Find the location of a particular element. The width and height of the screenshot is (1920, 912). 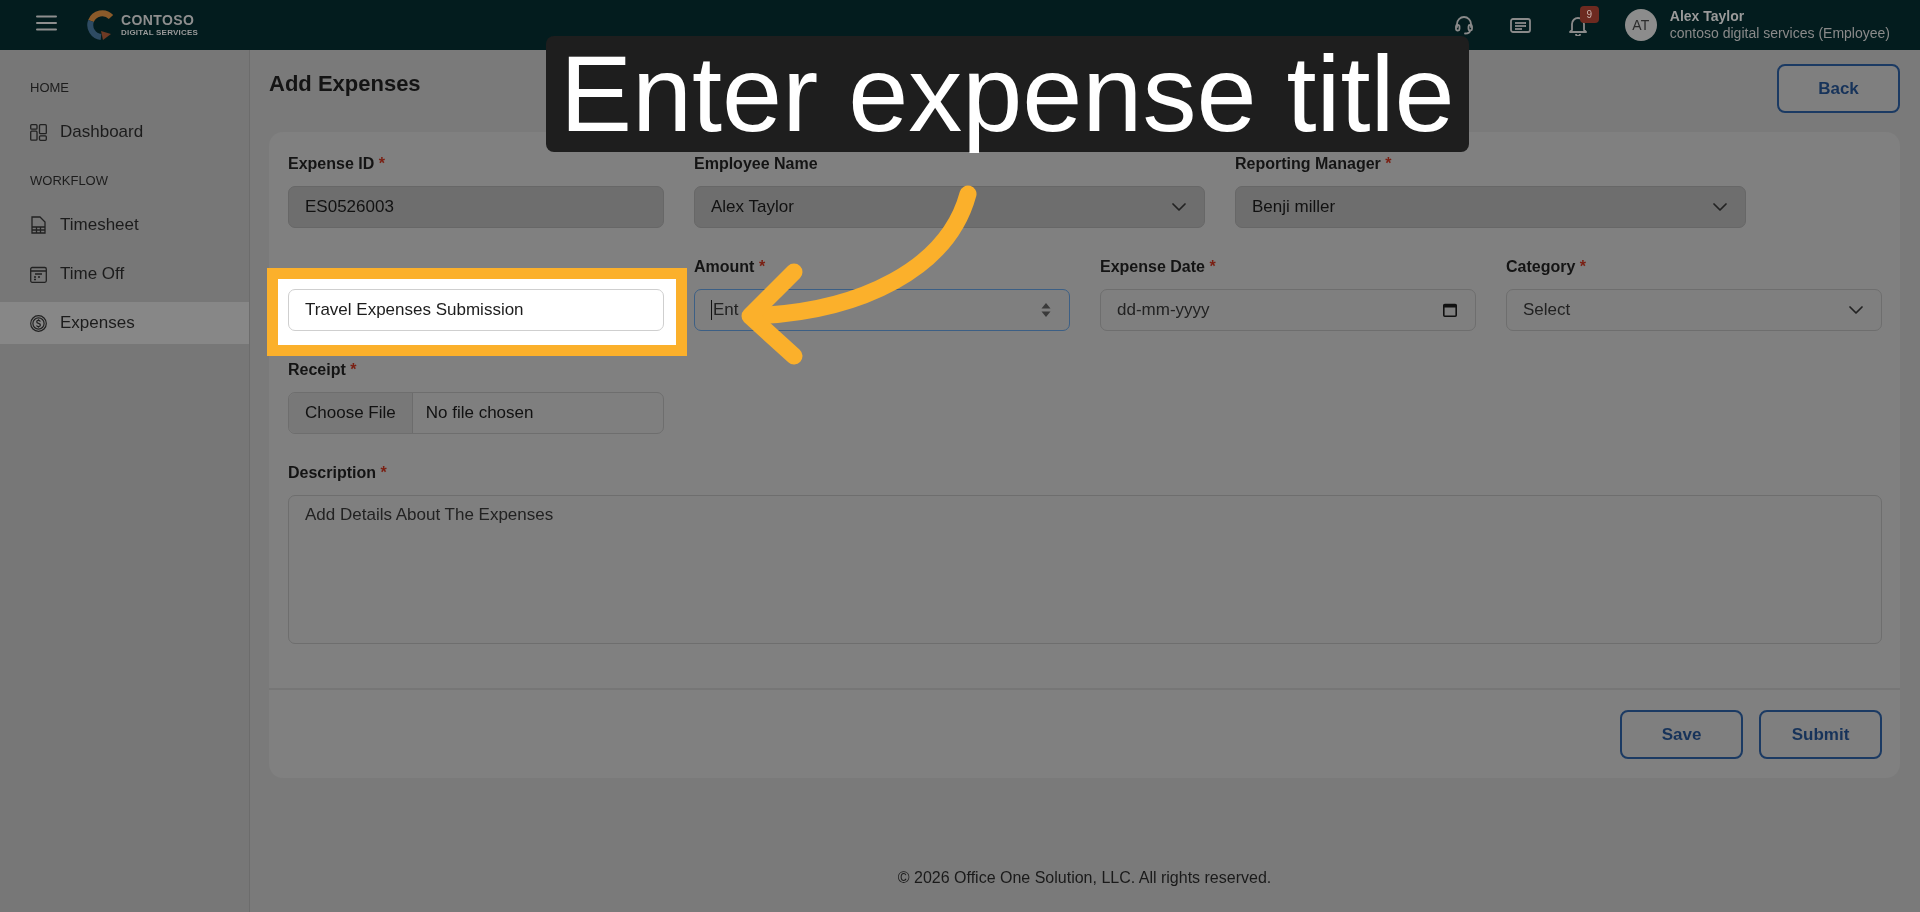

message-icon is located at coordinates (1520, 25).